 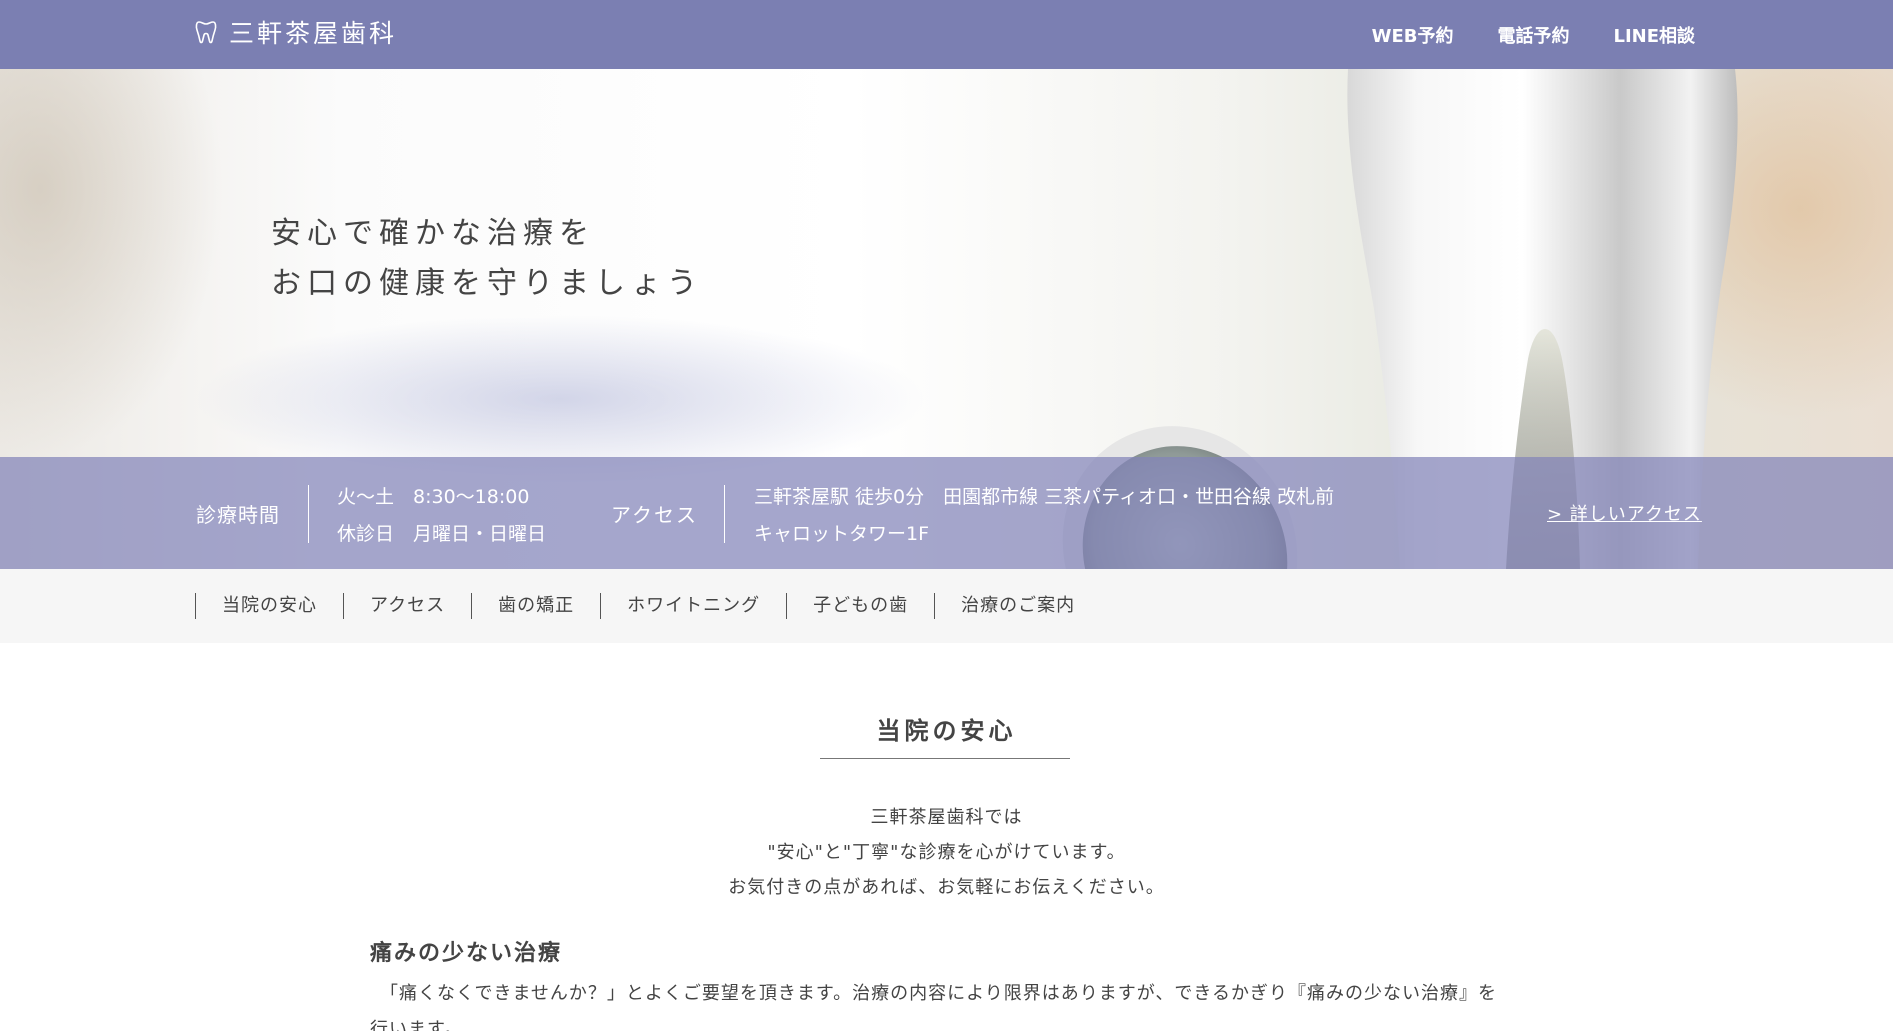 What do you see at coordinates (407, 606) in the screenshot?
I see `subnav-item-access: アクセス` at bounding box center [407, 606].